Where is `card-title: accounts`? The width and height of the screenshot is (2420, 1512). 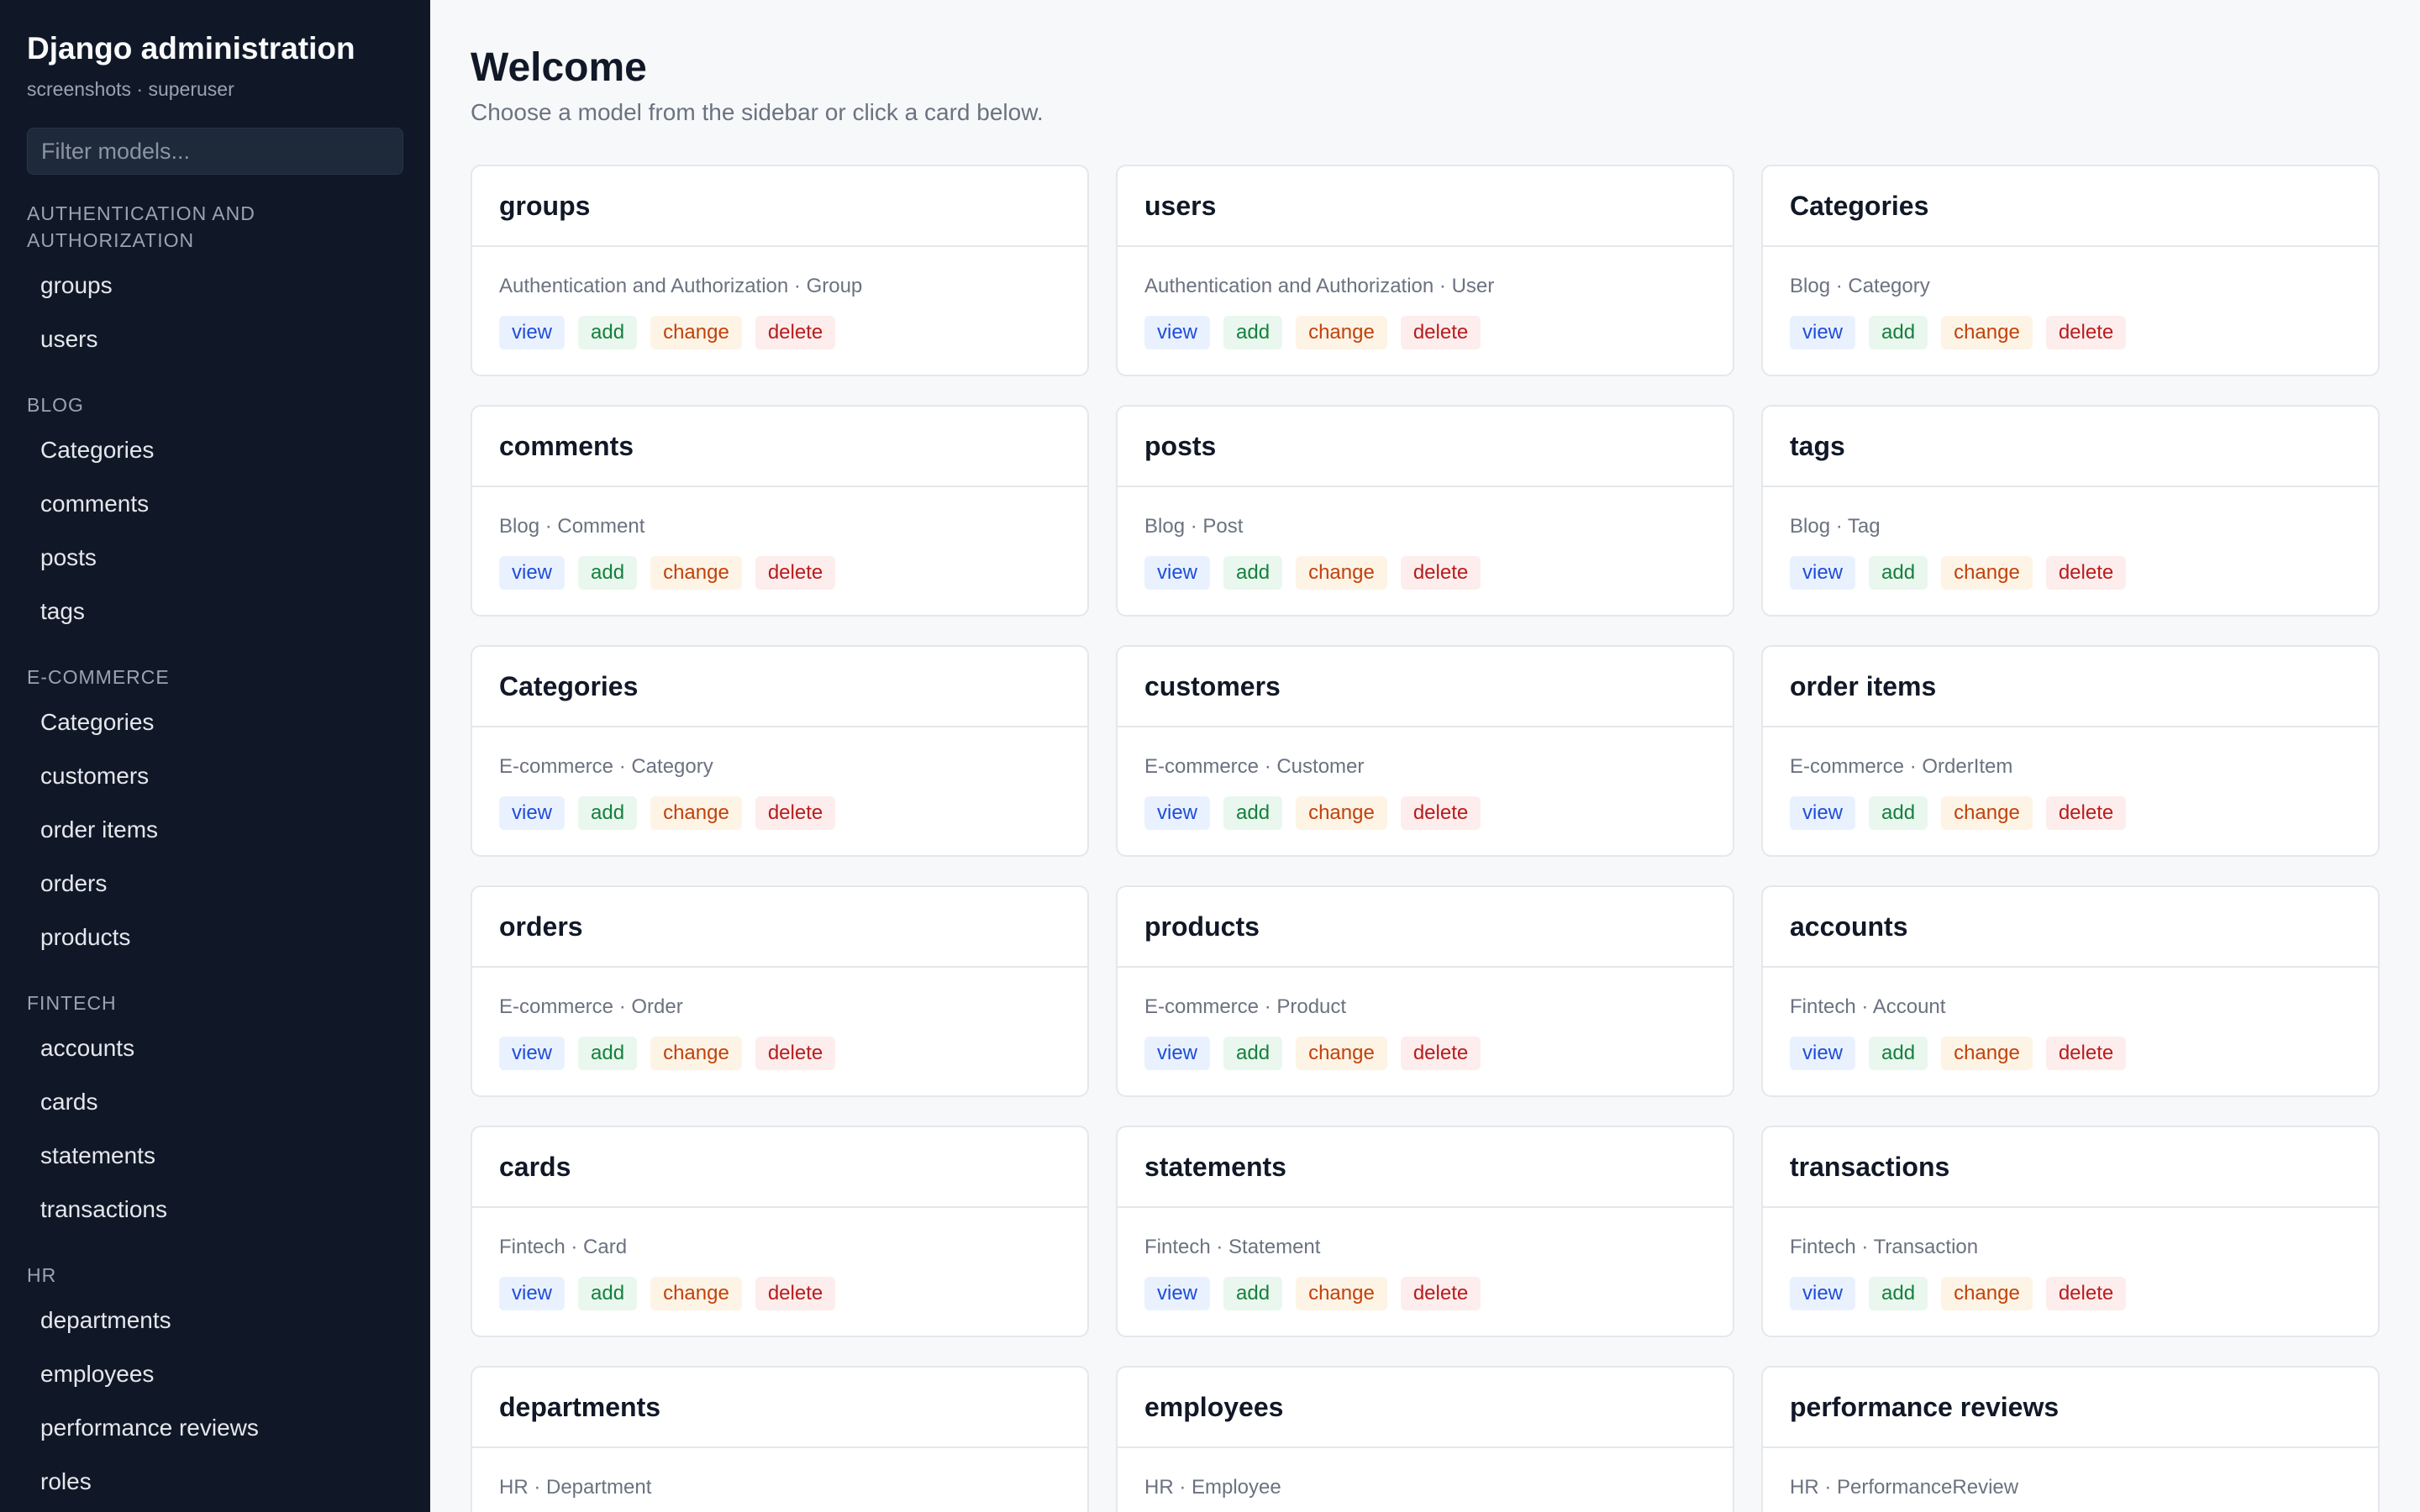 card-title: accounts is located at coordinates (1849, 926).